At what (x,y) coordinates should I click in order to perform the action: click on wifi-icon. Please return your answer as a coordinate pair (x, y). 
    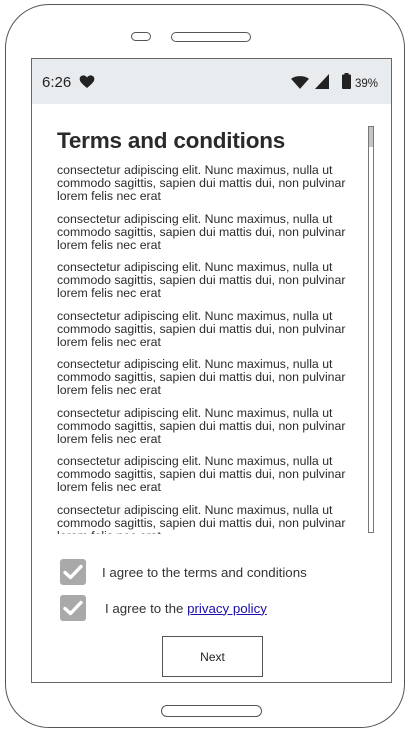
    Looking at the image, I should click on (300, 82).